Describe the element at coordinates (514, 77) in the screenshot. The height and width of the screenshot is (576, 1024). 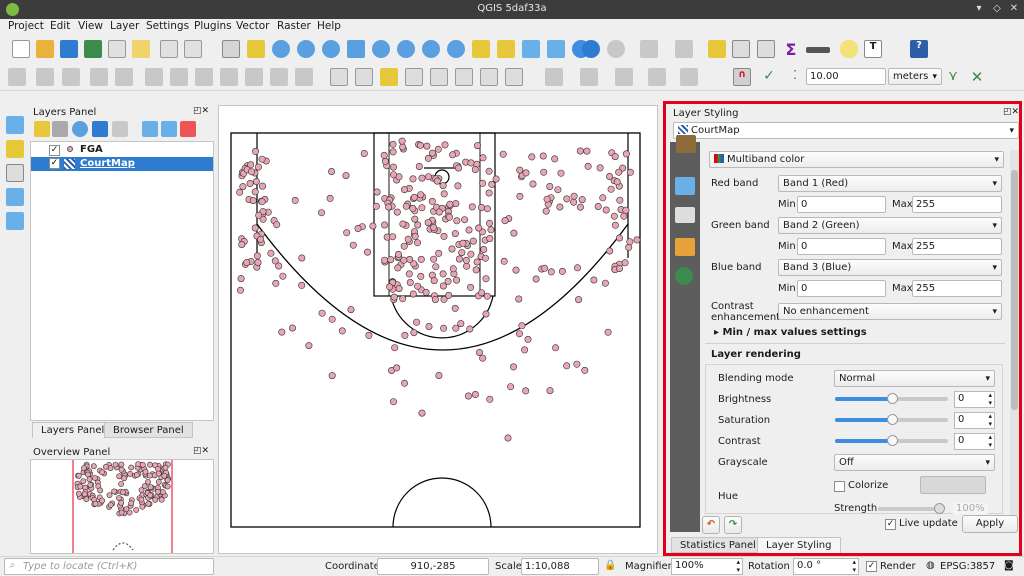
I see `change-label-icon` at that location.